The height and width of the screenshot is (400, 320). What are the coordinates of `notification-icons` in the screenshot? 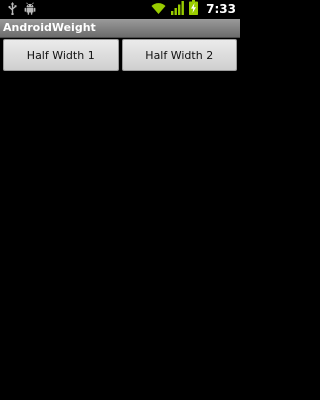 It's located at (22, 9).